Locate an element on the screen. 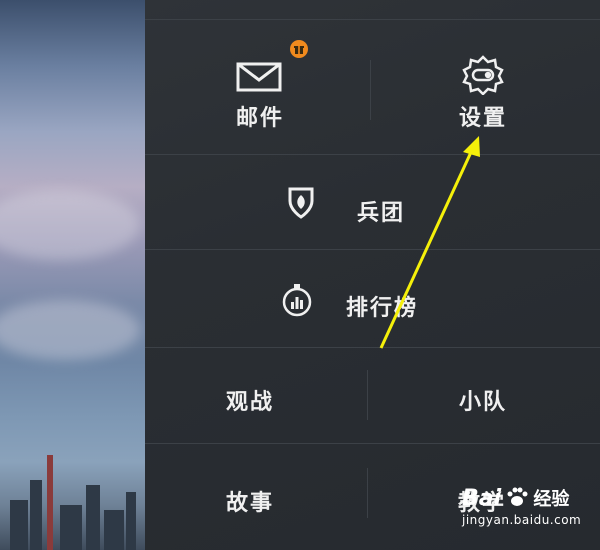 This screenshot has width=600, height=550. watermark-url: jingyan.baidu.com is located at coordinates (522, 520).